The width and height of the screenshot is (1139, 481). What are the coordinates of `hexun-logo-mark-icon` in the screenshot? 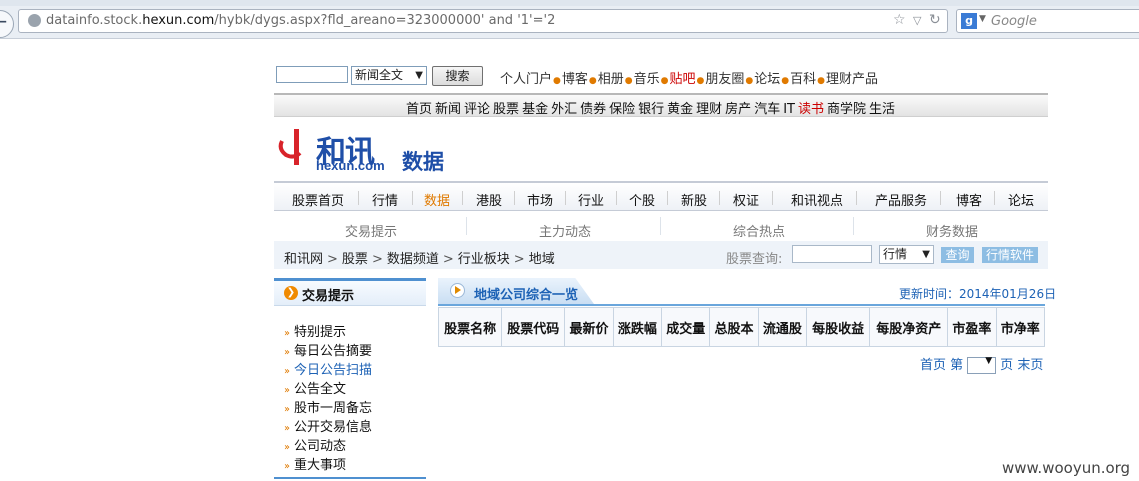 It's located at (295, 147).